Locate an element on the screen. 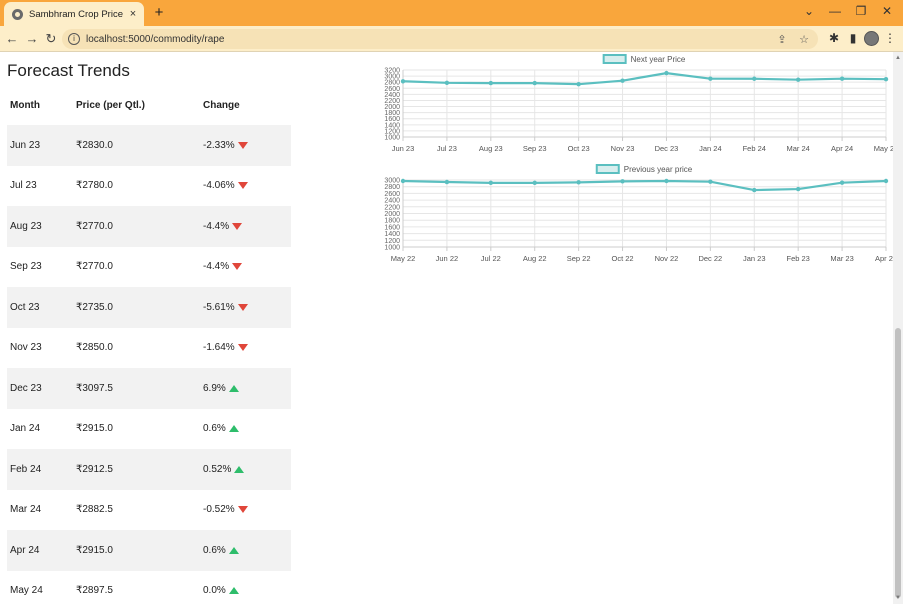  cell-change: -1.64% is located at coordinates (245, 348).